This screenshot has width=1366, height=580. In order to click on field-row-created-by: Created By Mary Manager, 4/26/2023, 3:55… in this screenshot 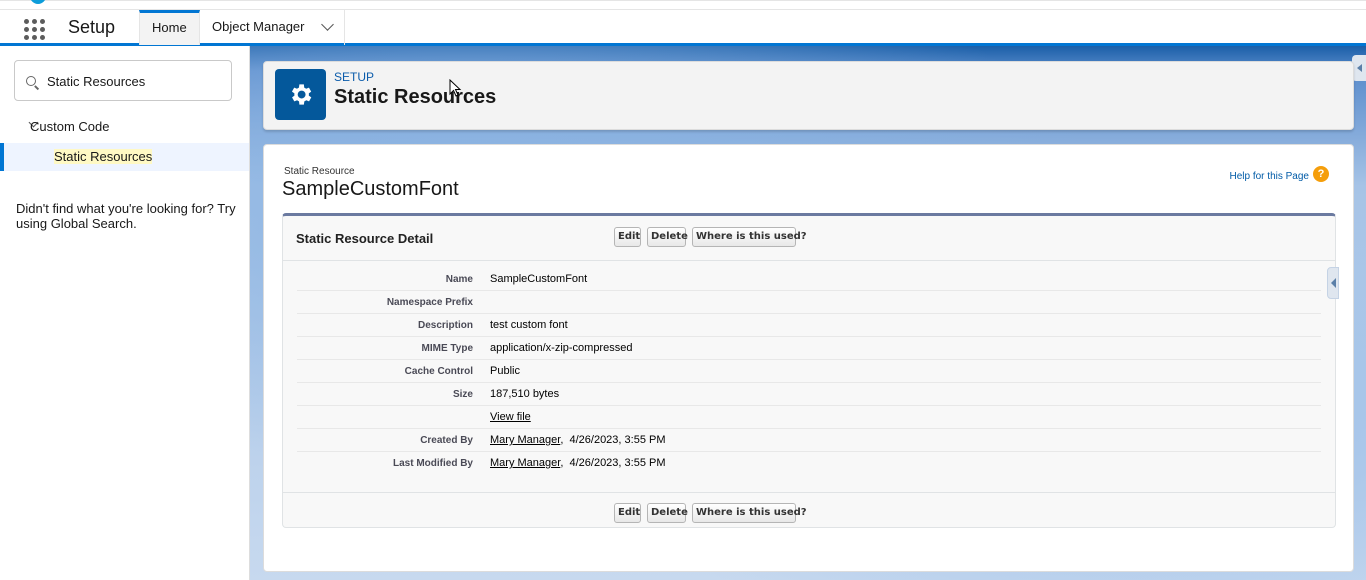, I will do `click(809, 440)`.